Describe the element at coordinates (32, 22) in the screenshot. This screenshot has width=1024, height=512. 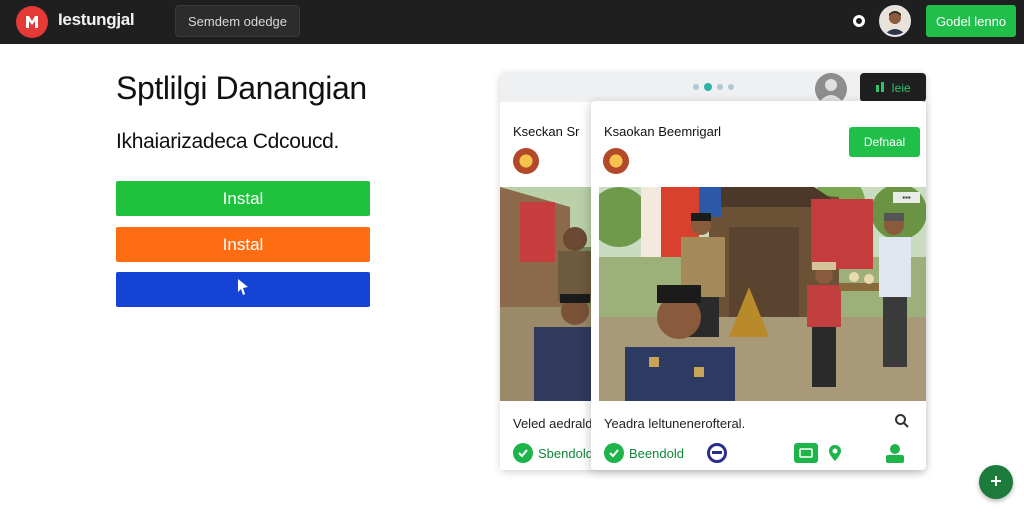
I see `brand-logo-icon` at that location.